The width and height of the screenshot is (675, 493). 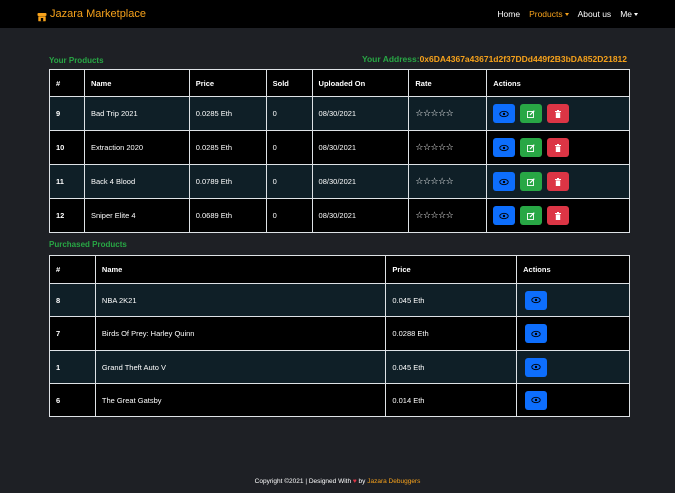 What do you see at coordinates (240, 300) in the screenshot?
I see `purchase-name: NBA 2K21` at bounding box center [240, 300].